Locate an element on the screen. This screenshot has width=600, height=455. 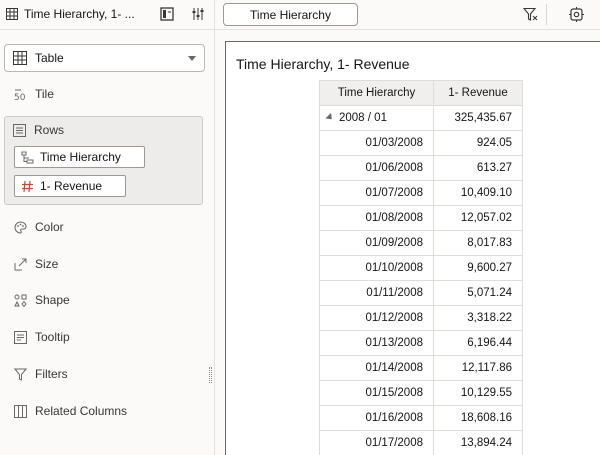
pill-label: Time Hierarchy is located at coordinates (80, 157).